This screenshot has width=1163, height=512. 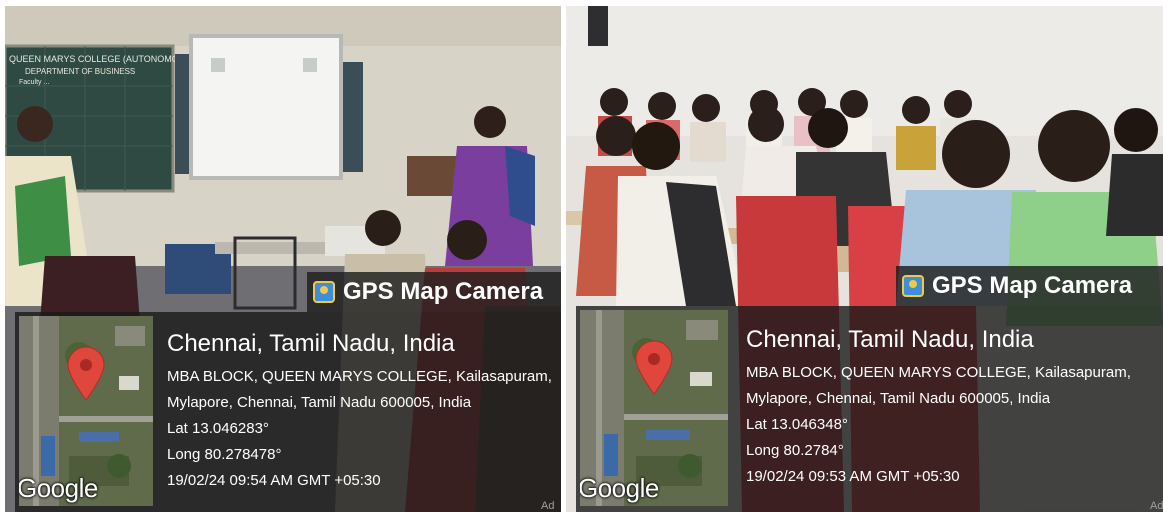 What do you see at coordinates (224, 454) in the screenshot?
I see `longitude: Long 80.278478°` at bounding box center [224, 454].